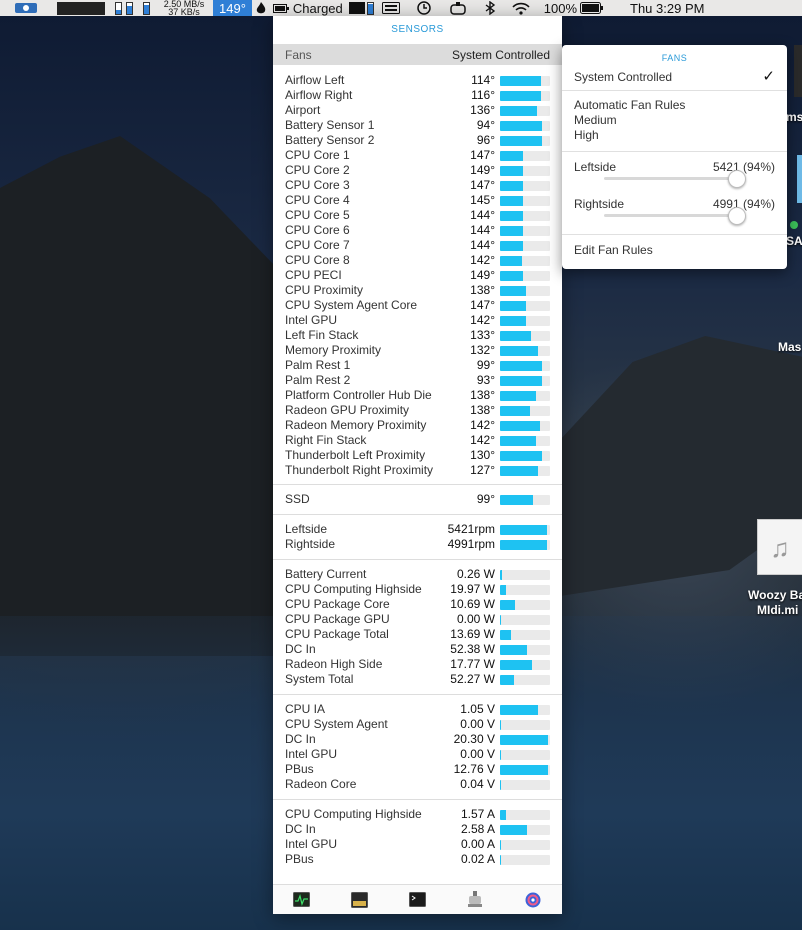  What do you see at coordinates (417, 275) in the screenshot?
I see `sensor-row: CPU PECI 149°` at bounding box center [417, 275].